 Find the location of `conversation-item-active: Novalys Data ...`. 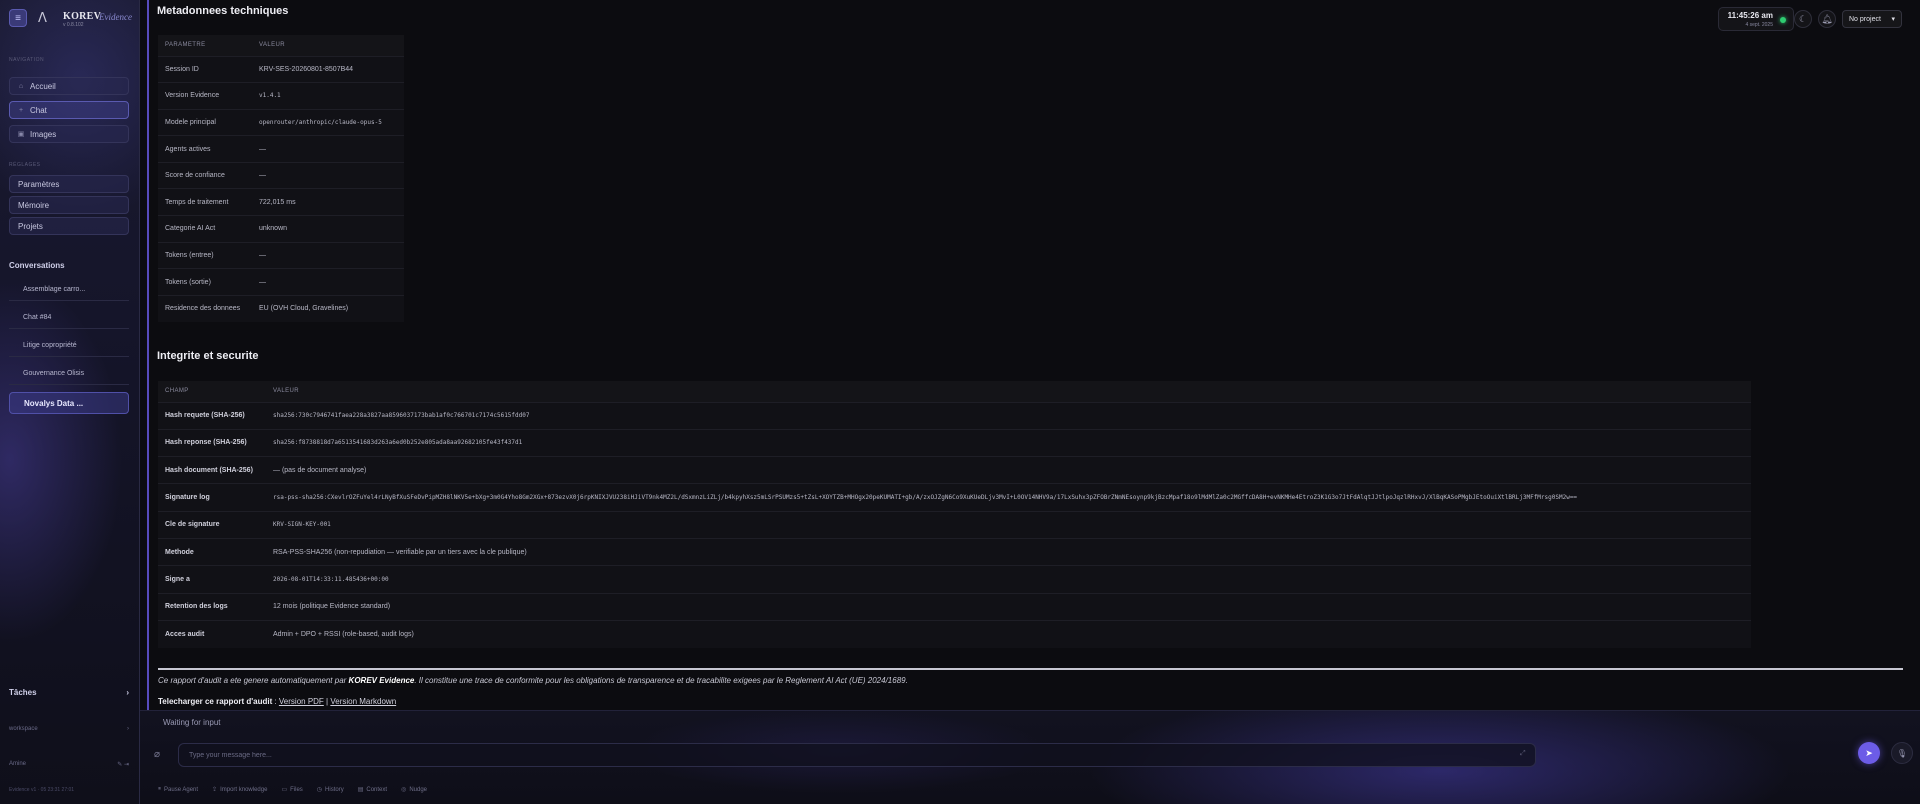

conversation-item-active: Novalys Data ... is located at coordinates (69, 403).